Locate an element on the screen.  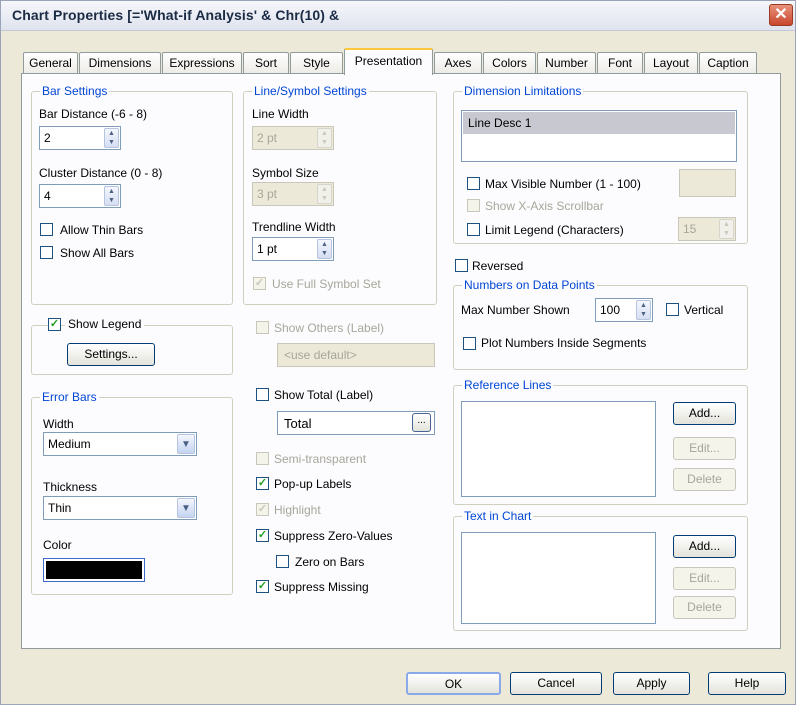
error-thickness-select: Thin ▼ is located at coordinates (120, 508).